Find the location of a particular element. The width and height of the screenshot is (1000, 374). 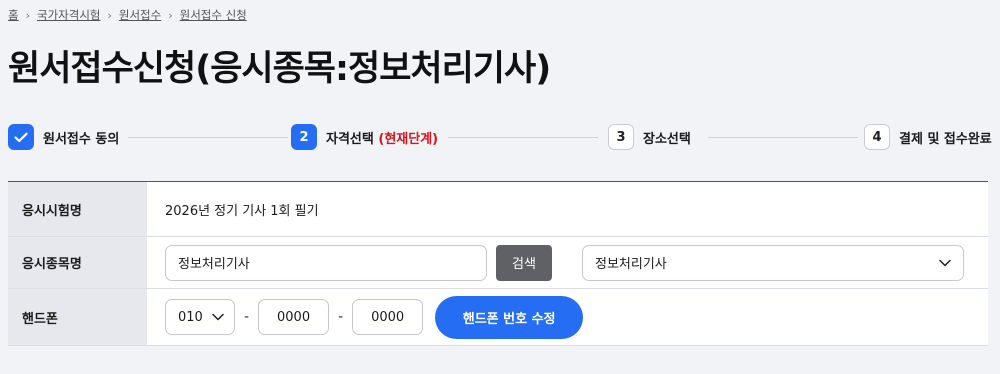

step-2-text: 자격선택 is located at coordinates (350, 139).